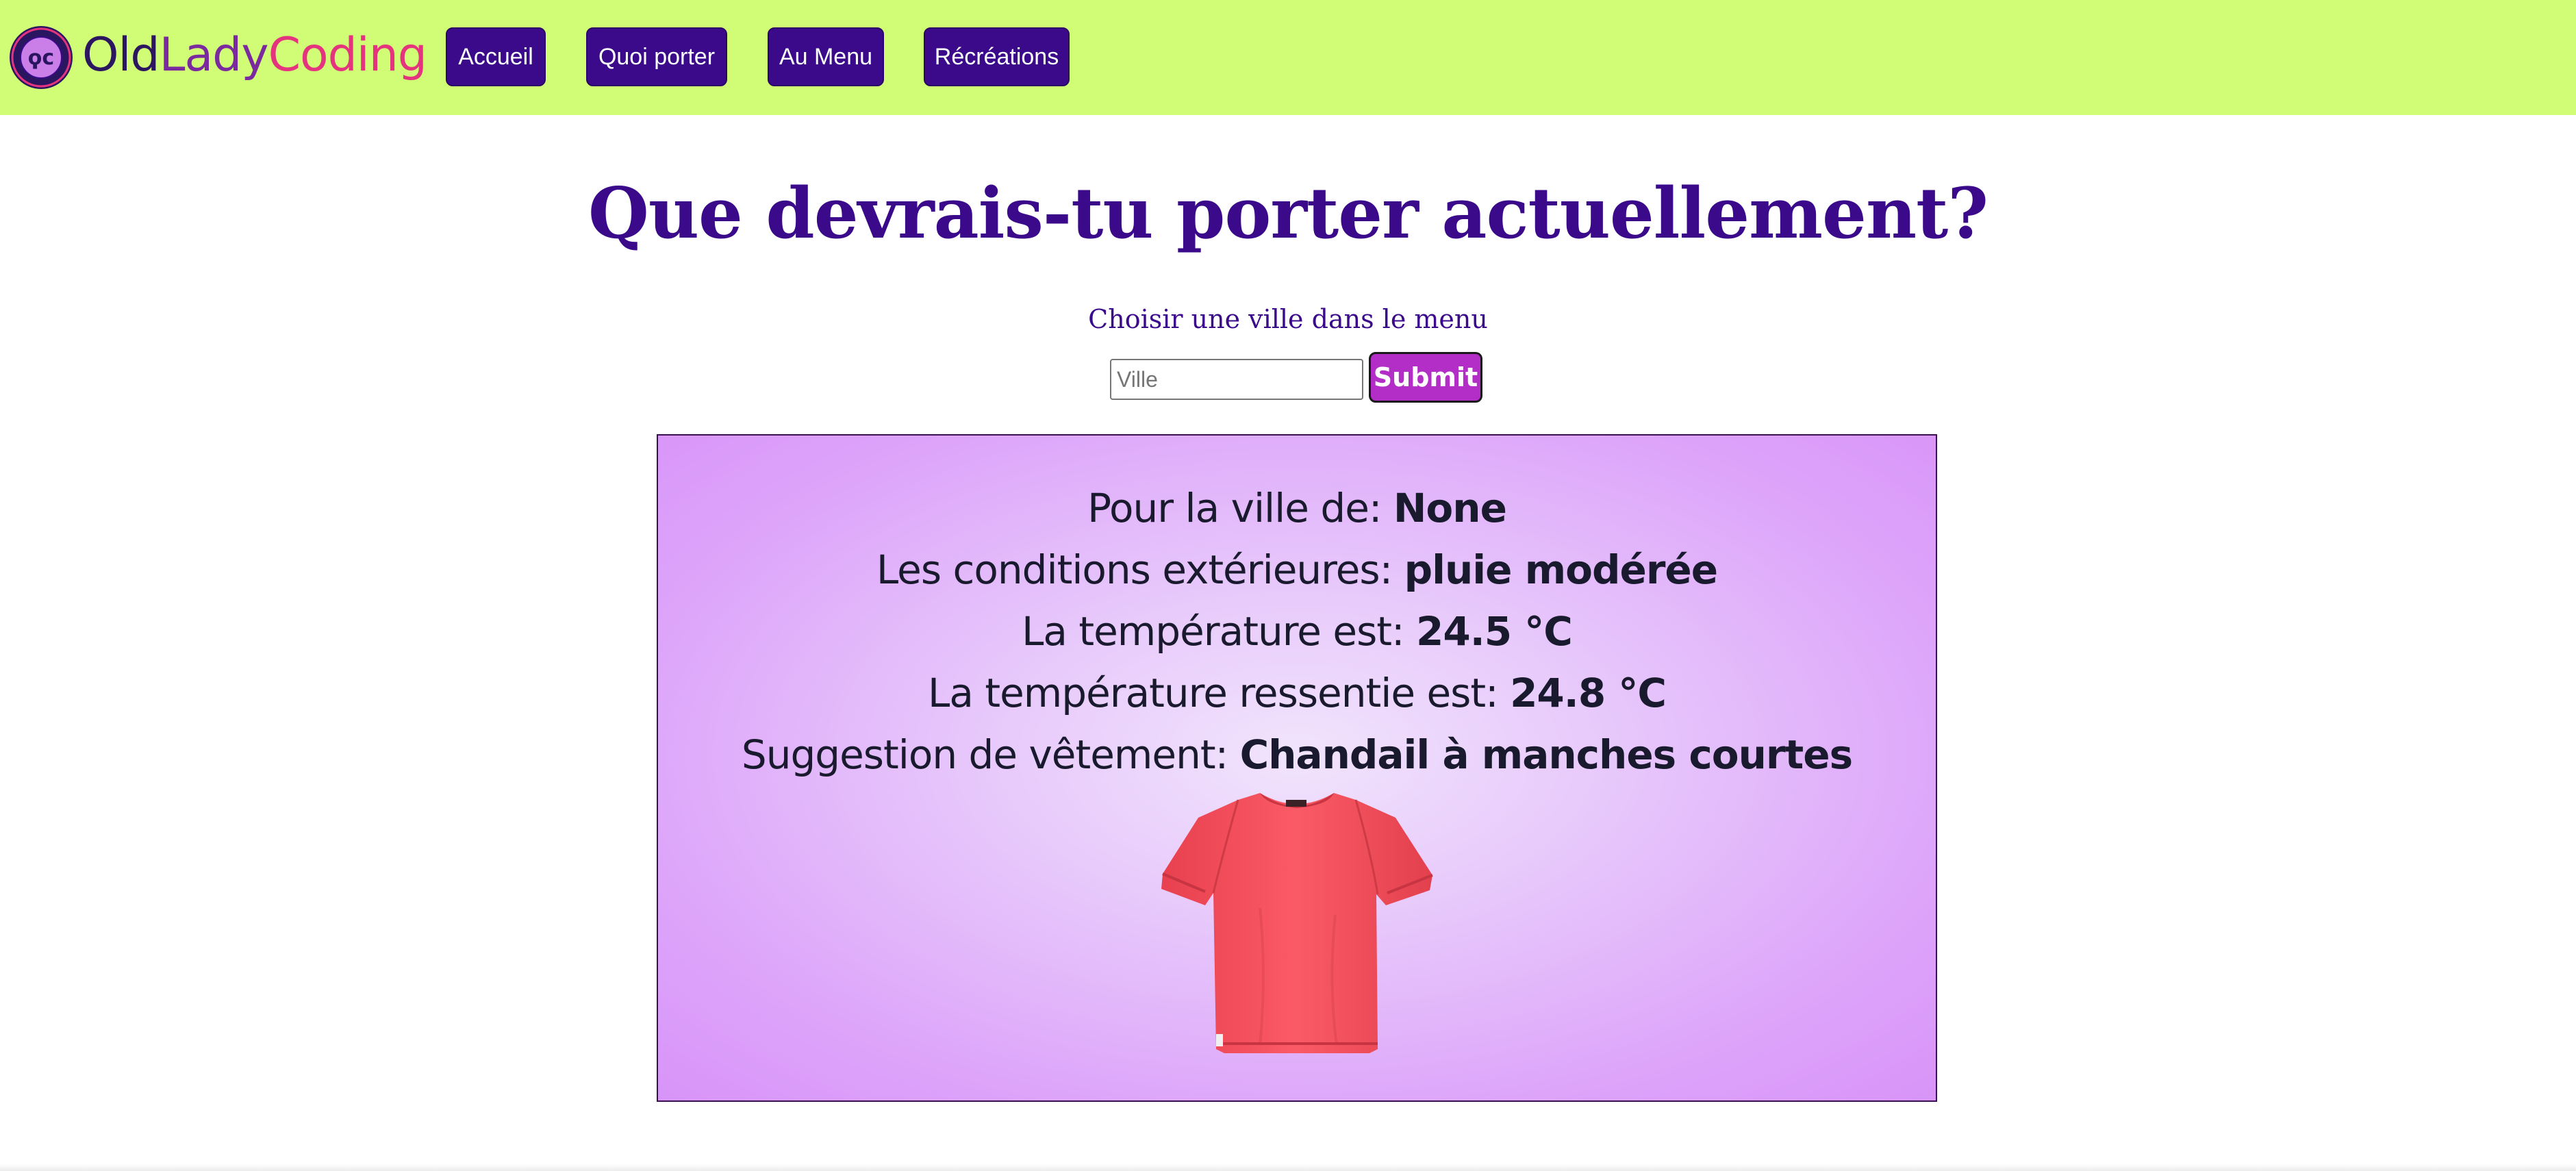 This screenshot has width=2576, height=1171. I want to click on svg-text: ϙc, so click(41, 58).